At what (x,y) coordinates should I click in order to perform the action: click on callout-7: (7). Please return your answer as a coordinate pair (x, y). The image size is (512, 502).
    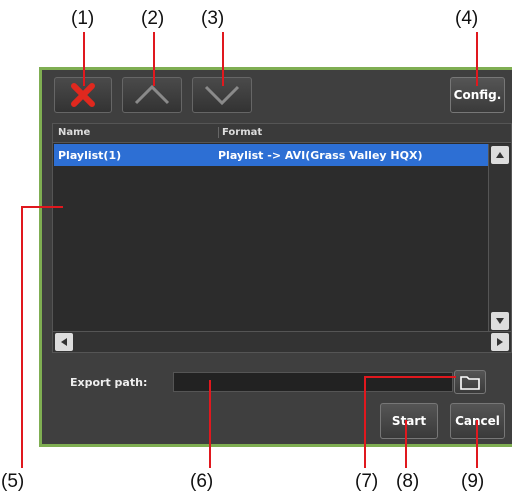
    Looking at the image, I should click on (367, 481).